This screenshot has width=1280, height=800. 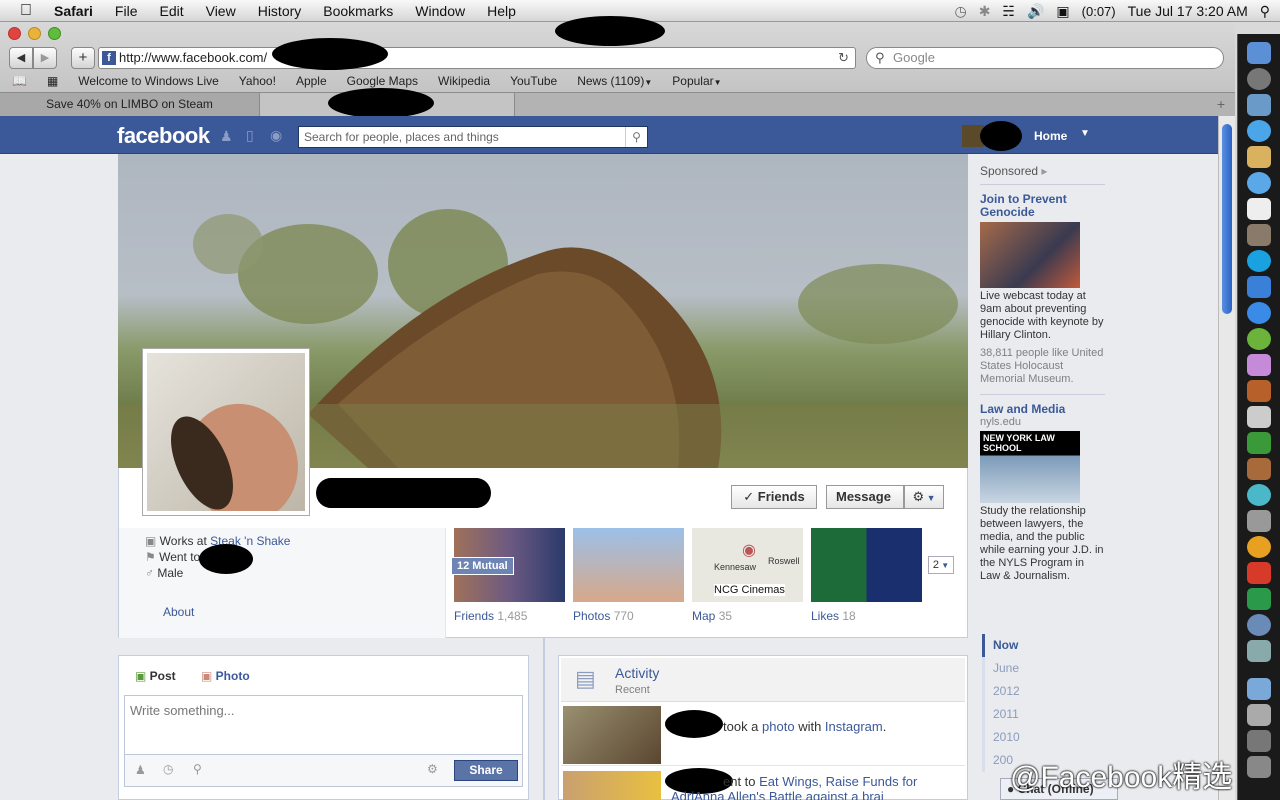 What do you see at coordinates (1259, 261) in the screenshot?
I see `skype-icon` at bounding box center [1259, 261].